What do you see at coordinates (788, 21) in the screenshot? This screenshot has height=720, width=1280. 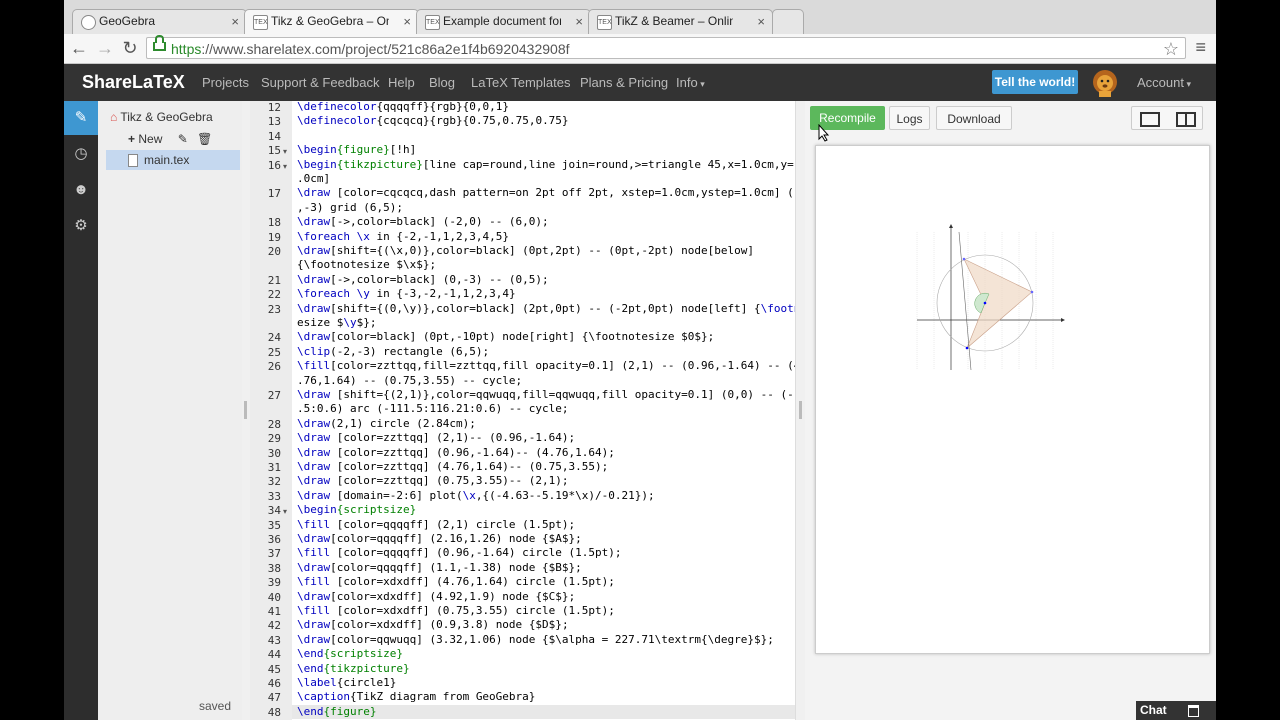 I see `new-tab-button` at bounding box center [788, 21].